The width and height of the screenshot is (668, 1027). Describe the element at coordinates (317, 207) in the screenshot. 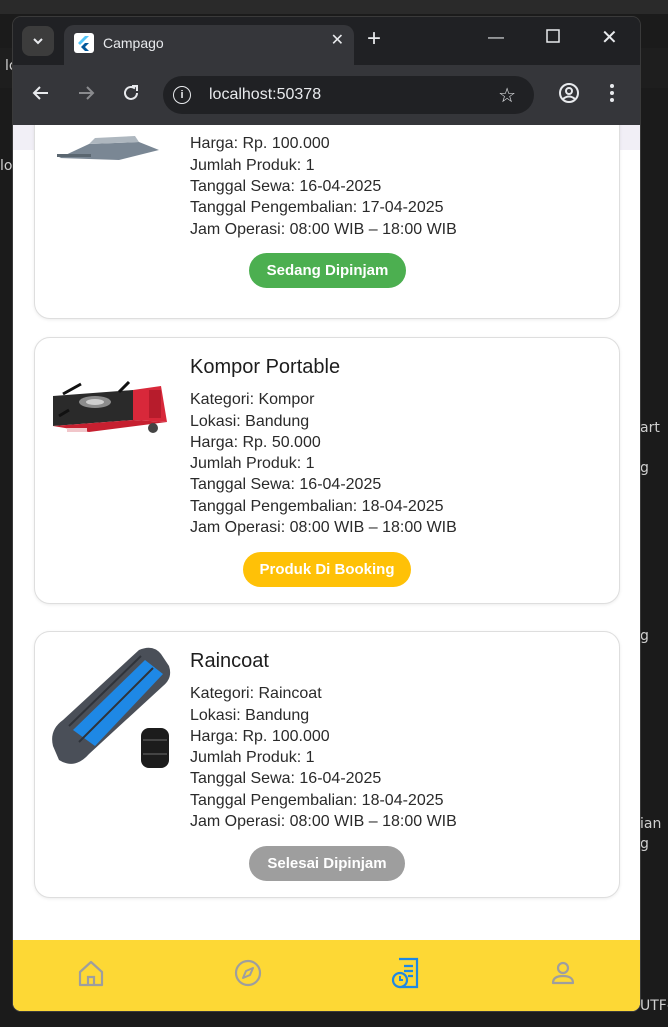

I see `return-date-text: Tanggal Pengembalian: 17-04-2025` at that location.